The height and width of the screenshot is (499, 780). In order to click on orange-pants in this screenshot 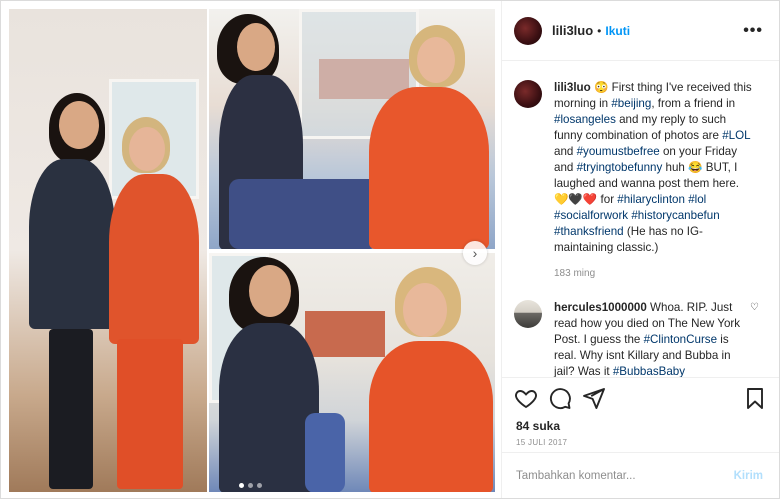, I will do `click(150, 414)`.